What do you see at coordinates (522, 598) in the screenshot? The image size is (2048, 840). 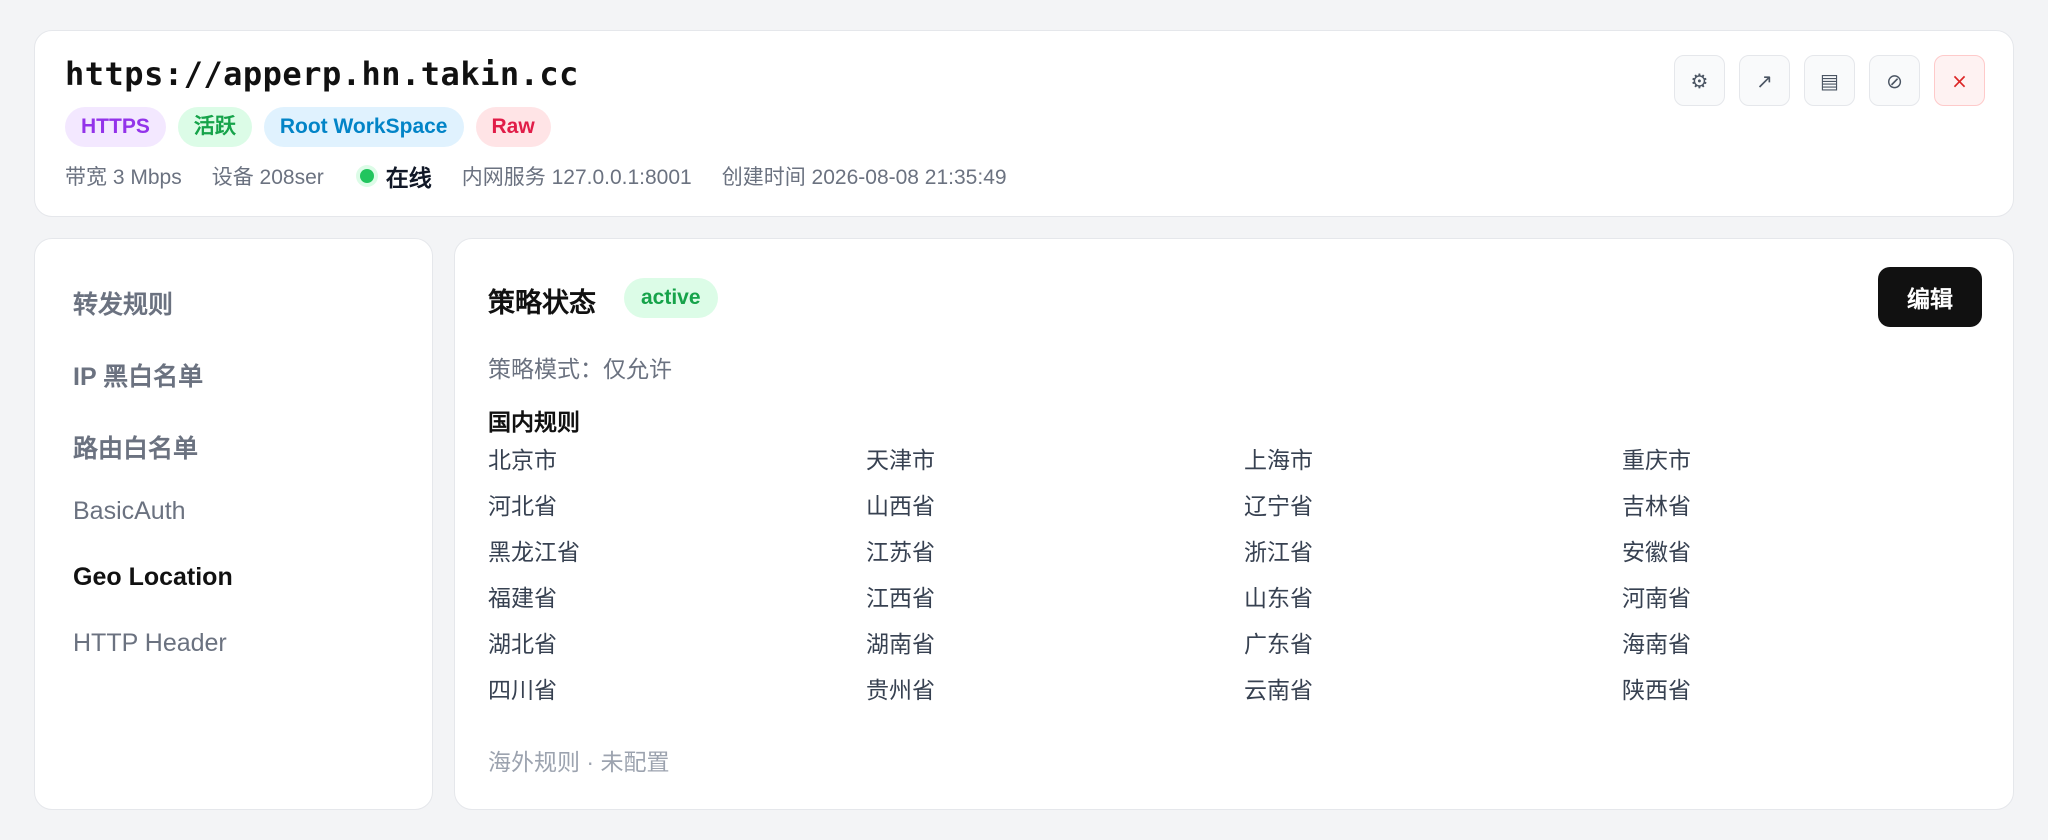 I see `region-item: 福建省` at bounding box center [522, 598].